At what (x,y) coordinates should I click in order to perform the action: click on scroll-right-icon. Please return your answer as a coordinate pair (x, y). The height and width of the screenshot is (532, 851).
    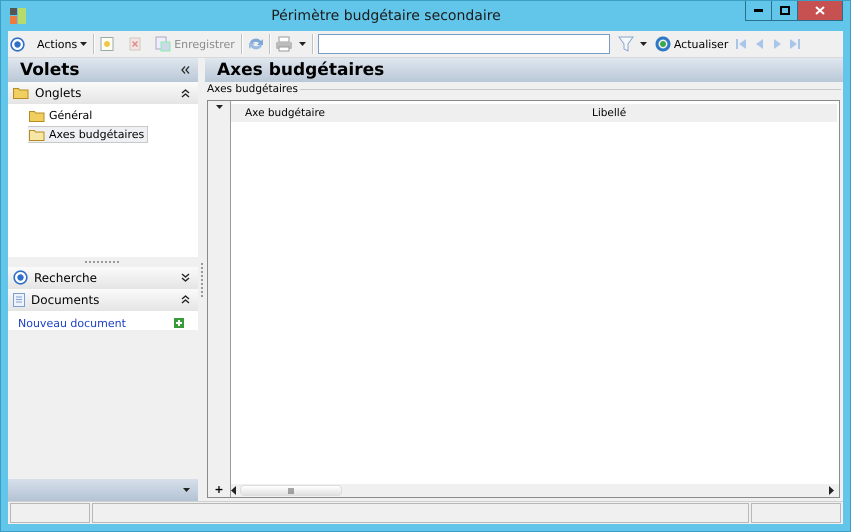
    Looking at the image, I should click on (832, 490).